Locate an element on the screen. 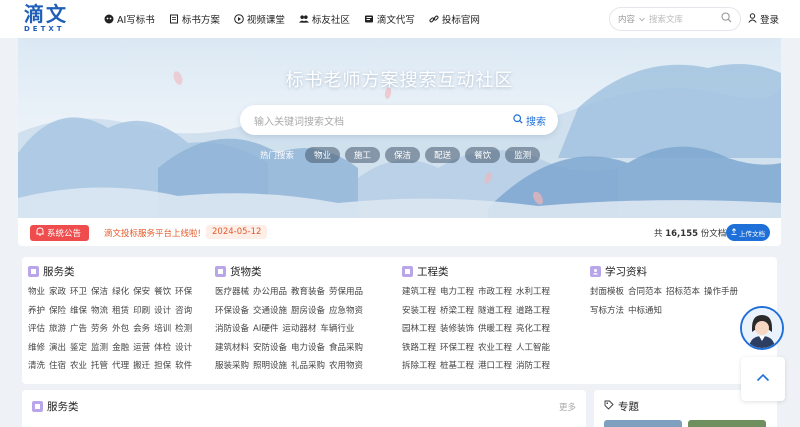  back-to-top-button is located at coordinates (763, 379).